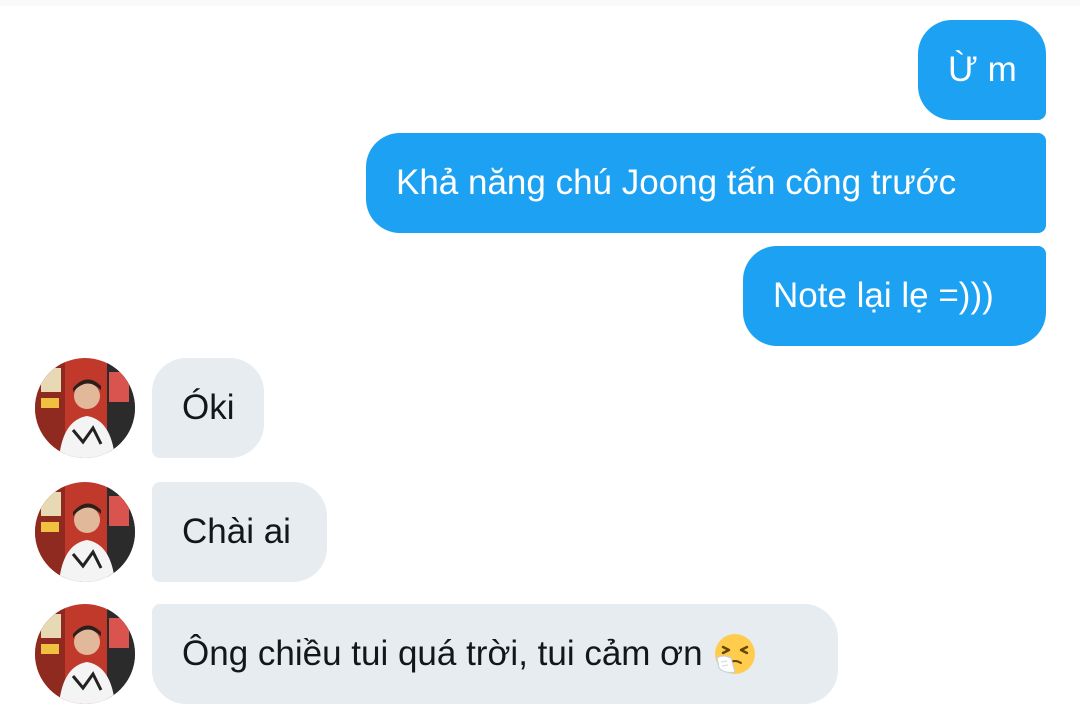 The height and width of the screenshot is (724, 1080). Describe the element at coordinates (540, 3) in the screenshot. I see `top-edge` at that location.